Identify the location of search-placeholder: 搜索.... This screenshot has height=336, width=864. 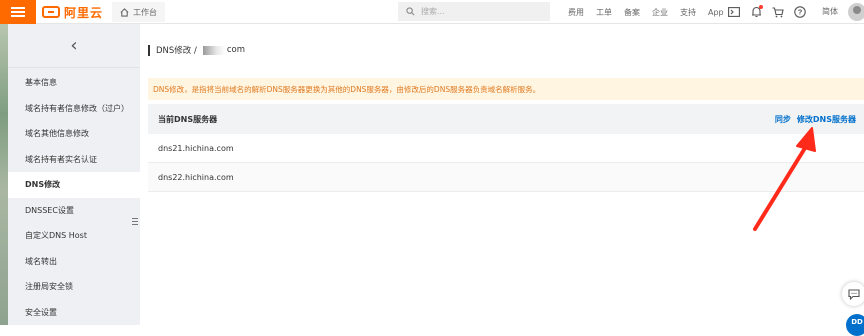
(433, 11).